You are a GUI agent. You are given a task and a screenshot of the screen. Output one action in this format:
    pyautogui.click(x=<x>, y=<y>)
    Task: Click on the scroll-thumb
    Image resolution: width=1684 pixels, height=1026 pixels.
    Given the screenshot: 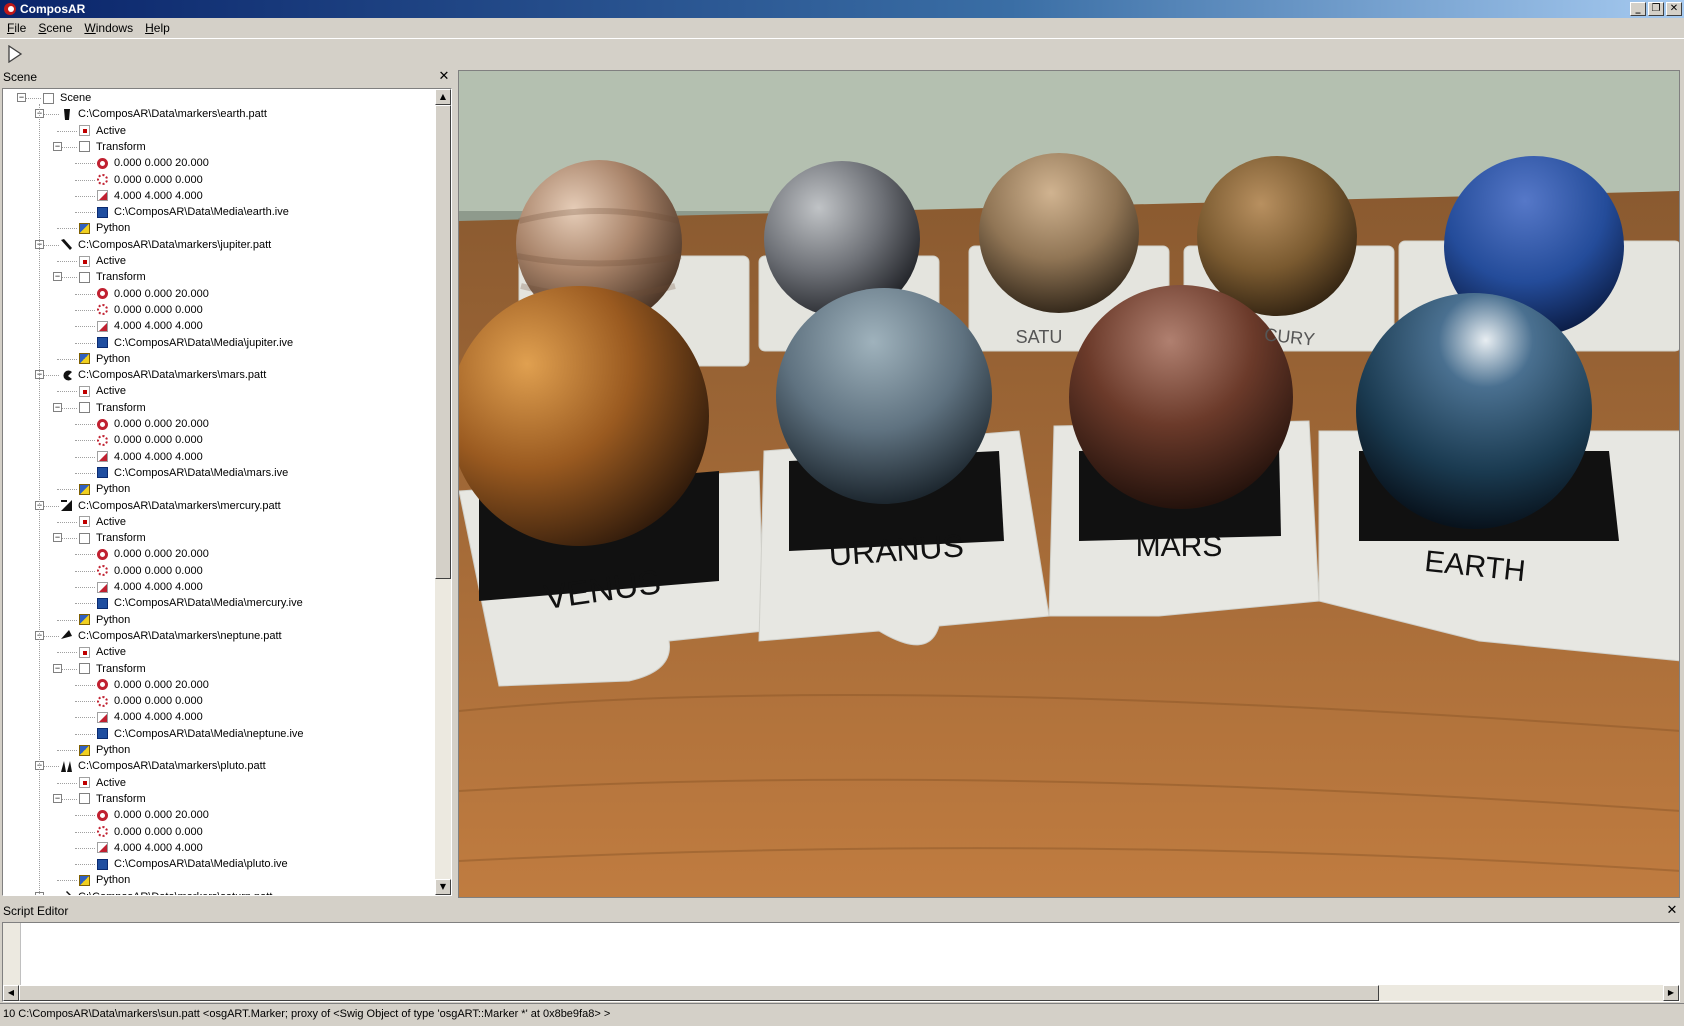 What is the action you would take?
    pyautogui.click(x=443, y=342)
    